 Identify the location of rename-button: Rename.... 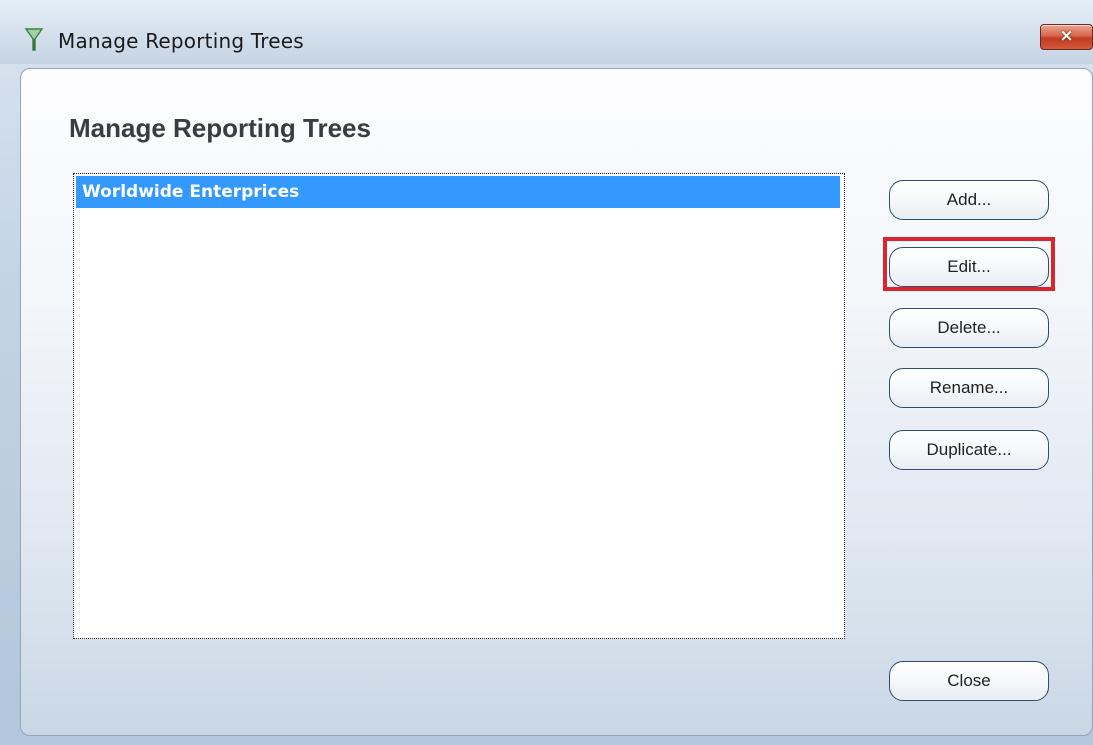
(969, 388).